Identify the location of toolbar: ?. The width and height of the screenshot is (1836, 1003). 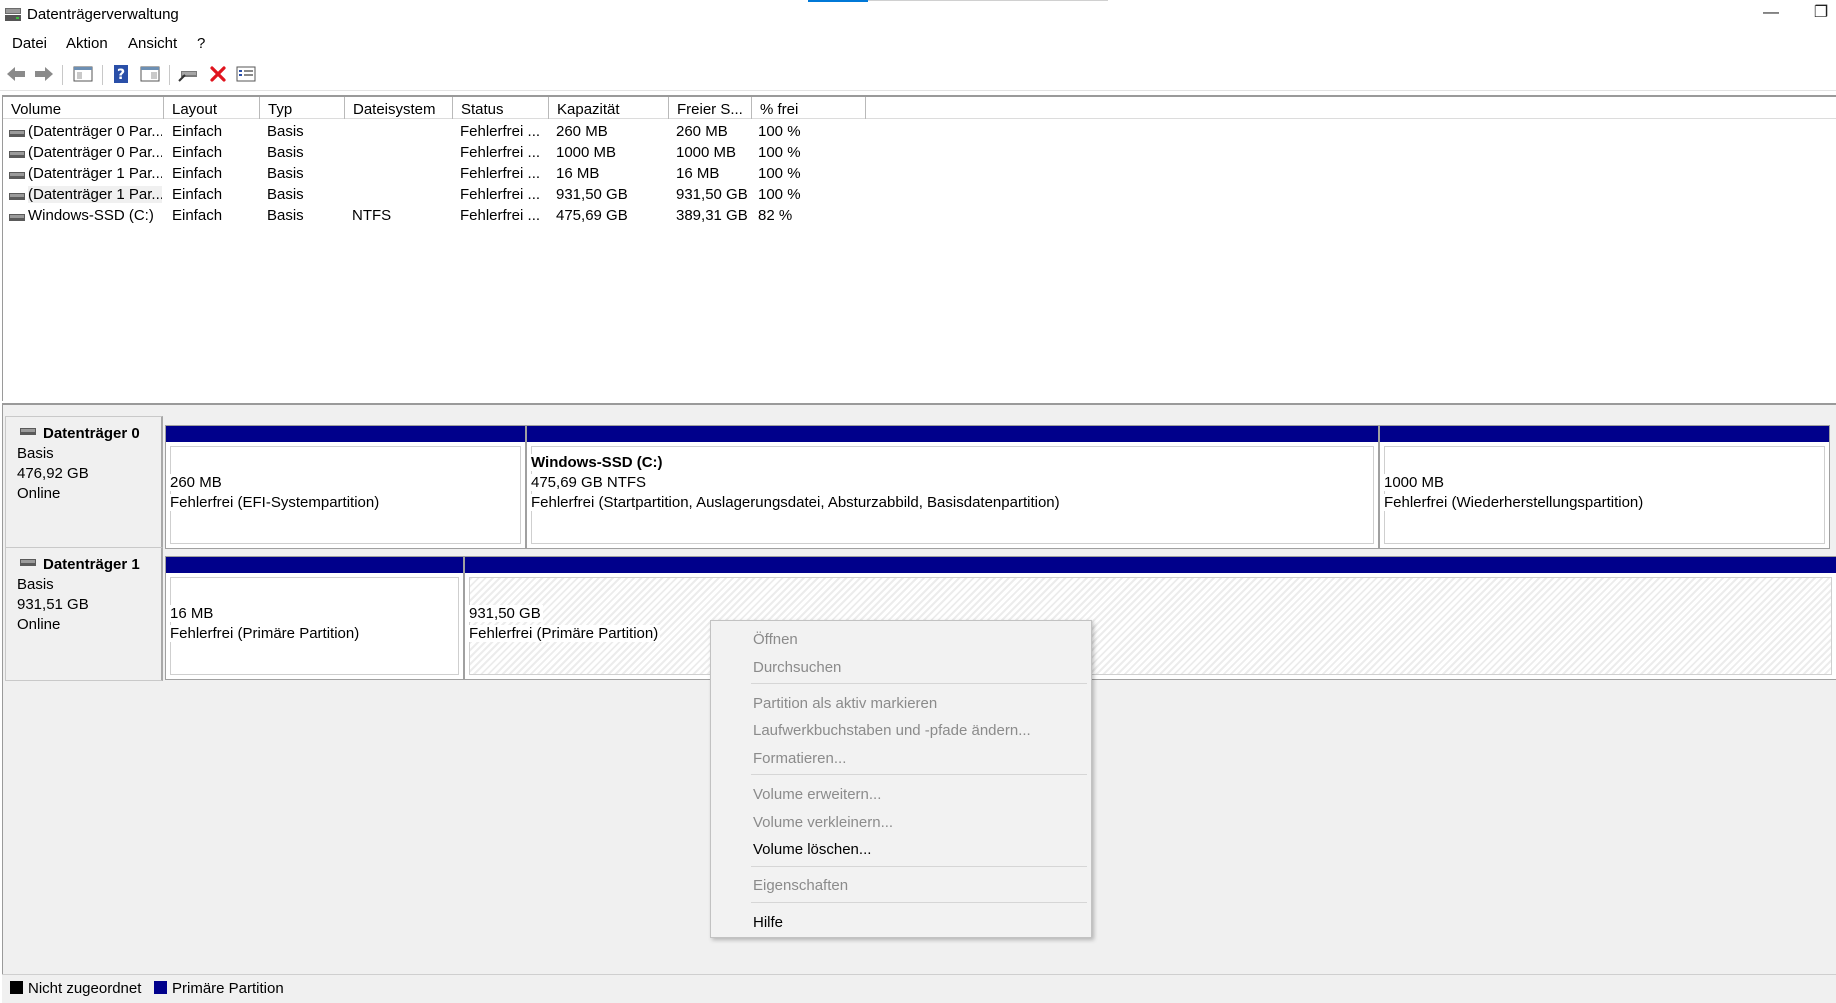
(918, 74).